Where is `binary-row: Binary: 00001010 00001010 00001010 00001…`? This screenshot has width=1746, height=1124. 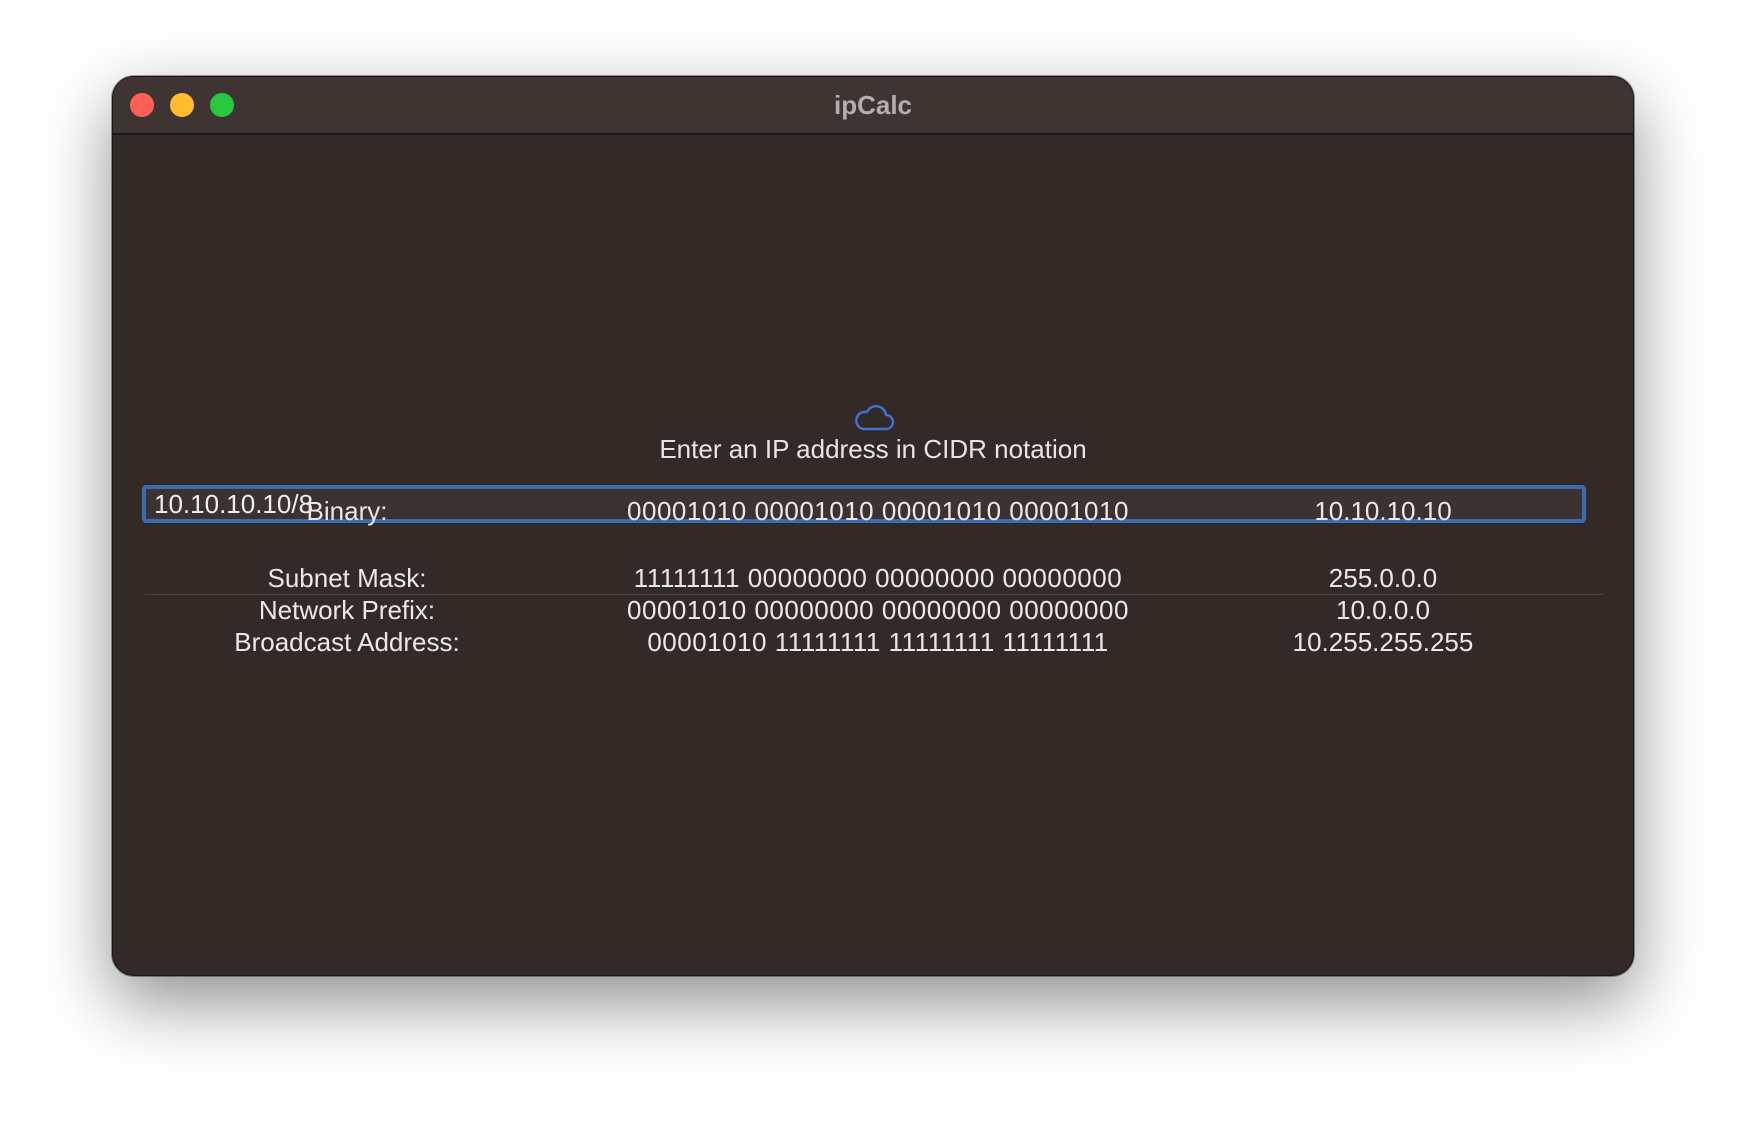
binary-row: Binary: 00001010 00001010 00001010 00001… is located at coordinates (873, 511).